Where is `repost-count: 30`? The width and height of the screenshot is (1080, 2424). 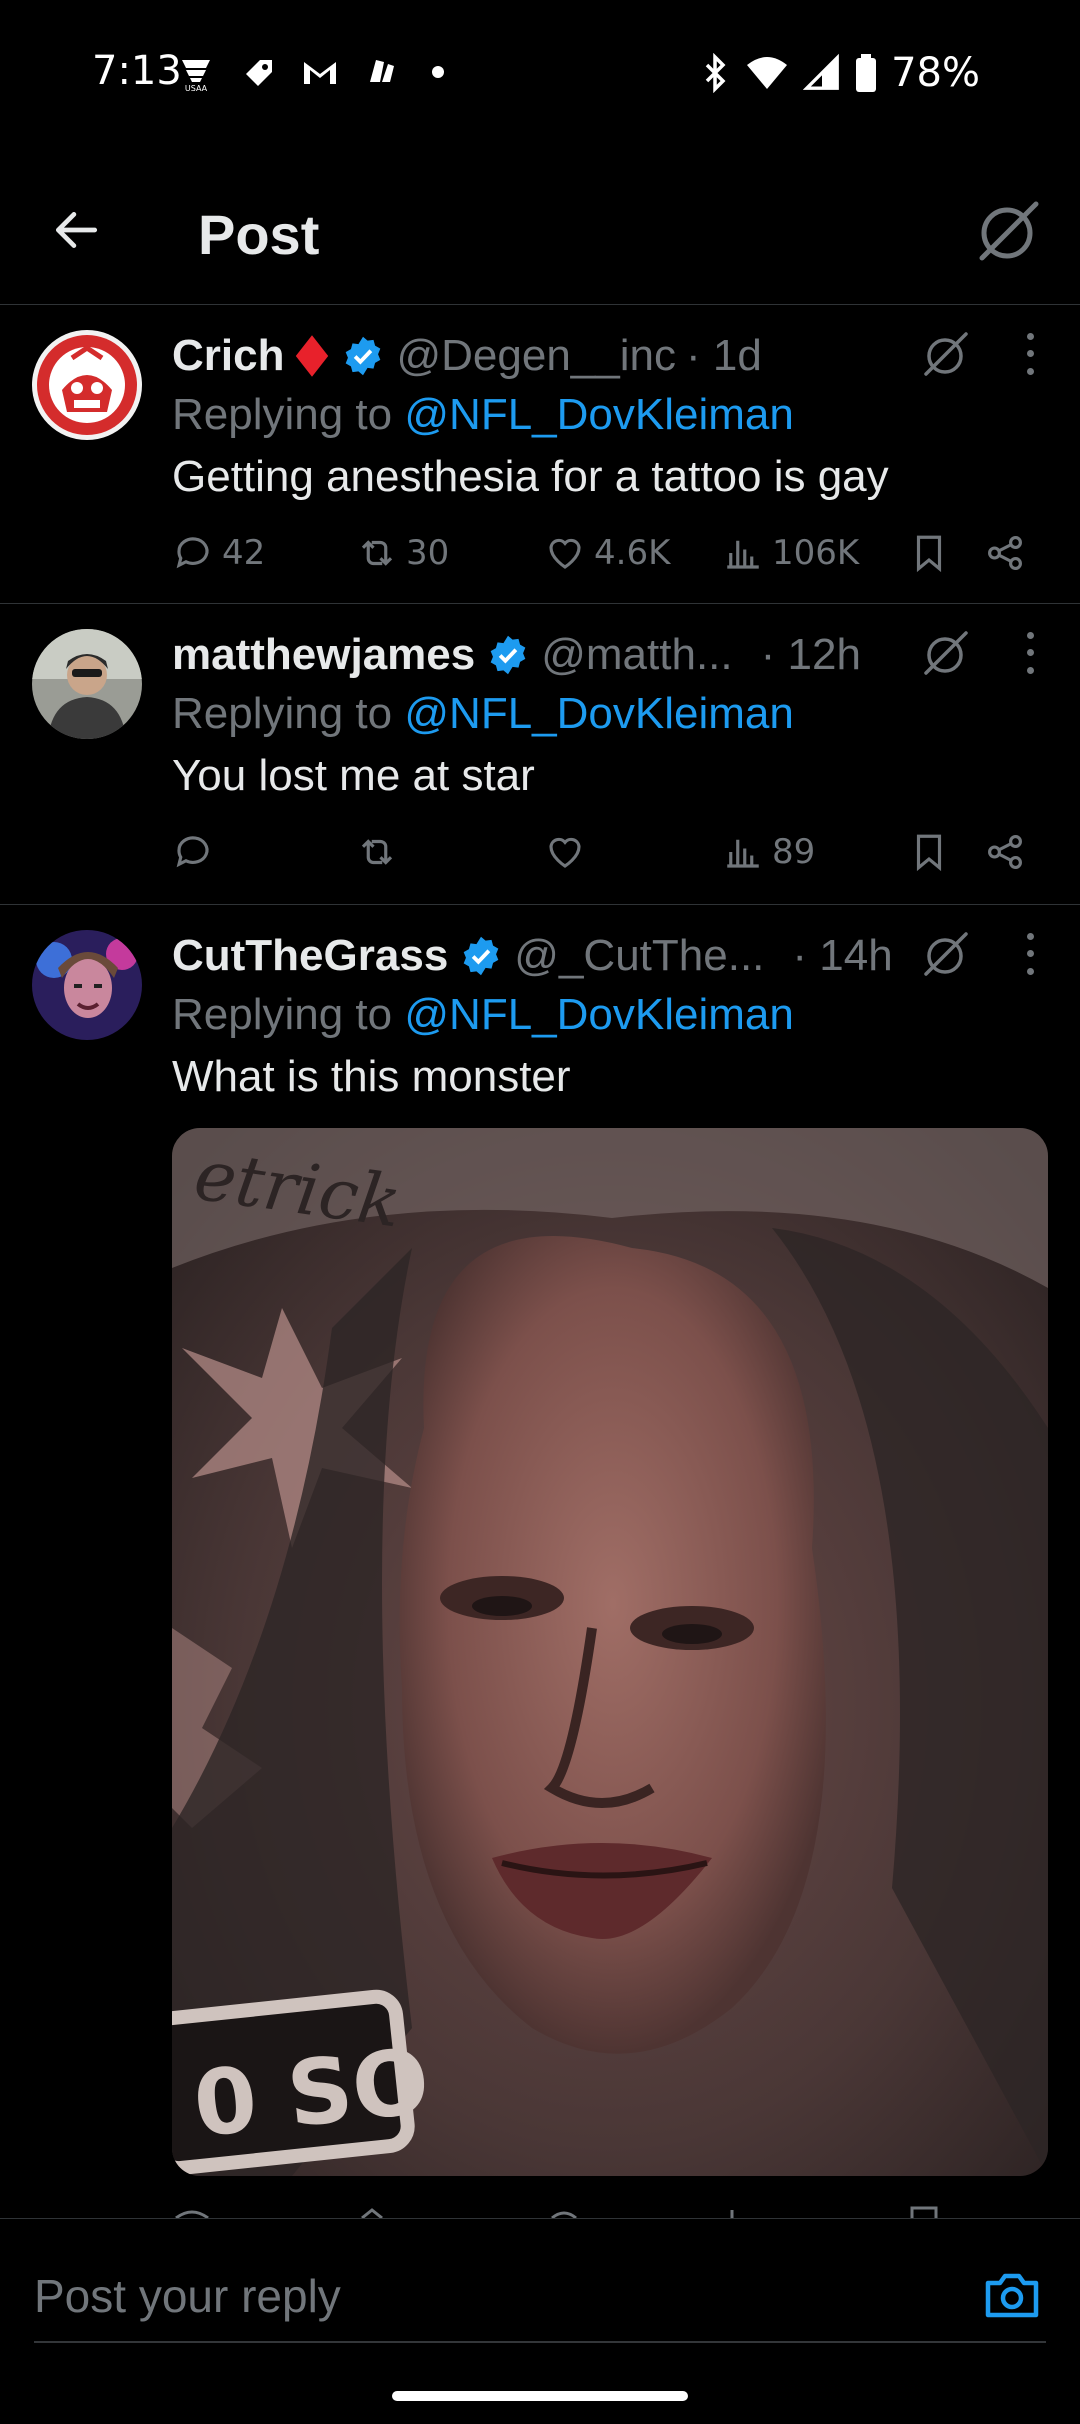 repost-count: 30 is located at coordinates (428, 553).